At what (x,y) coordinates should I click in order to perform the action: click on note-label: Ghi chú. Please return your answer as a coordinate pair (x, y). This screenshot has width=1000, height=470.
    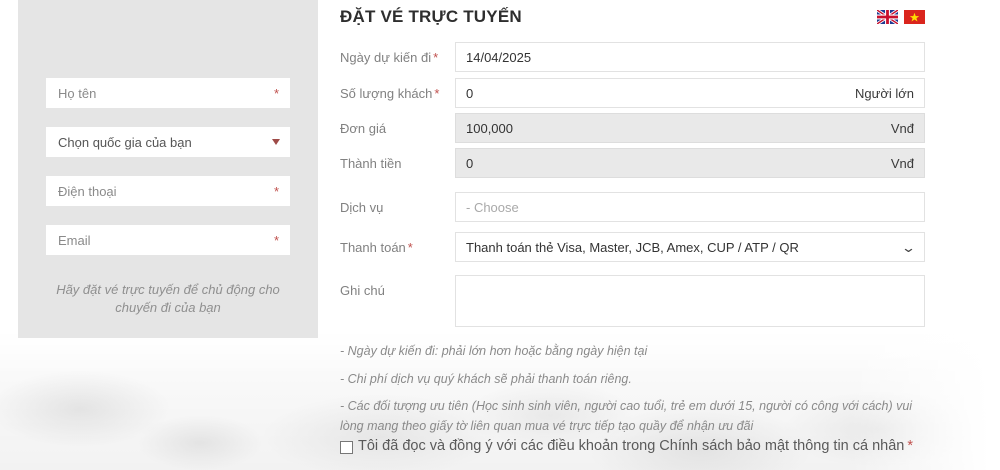
    Looking at the image, I should click on (362, 290).